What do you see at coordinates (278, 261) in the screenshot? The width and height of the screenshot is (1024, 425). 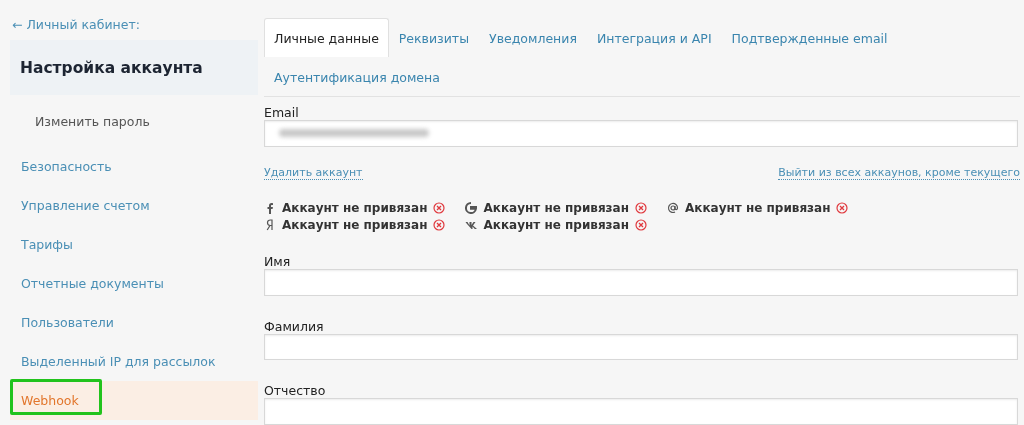 I see `field-label: Имя` at bounding box center [278, 261].